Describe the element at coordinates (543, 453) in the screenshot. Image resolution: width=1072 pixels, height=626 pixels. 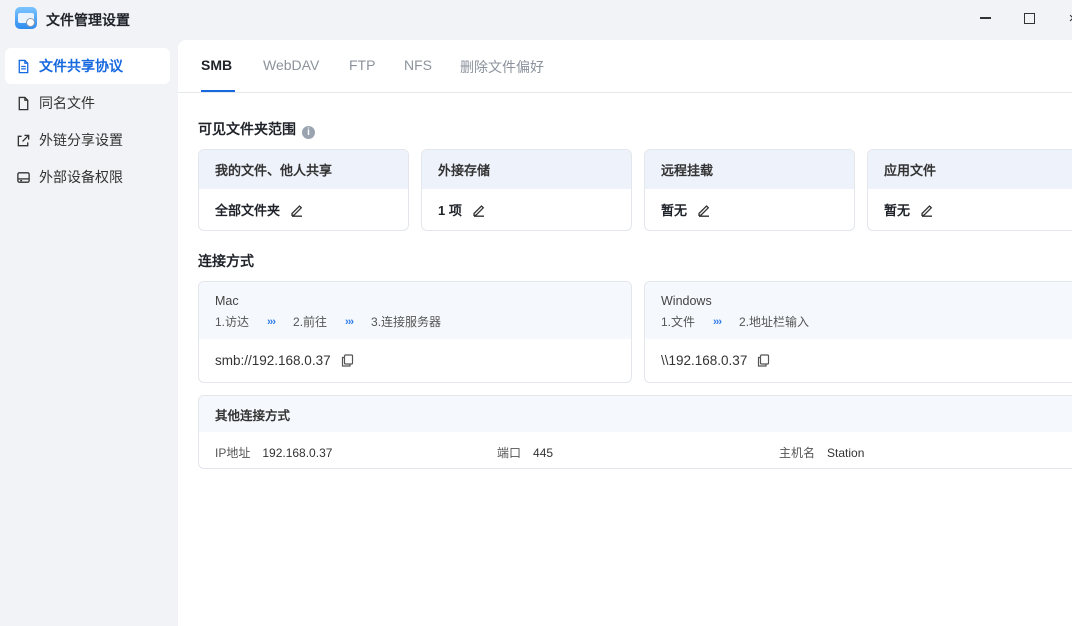
I see `port-value: 445` at that location.